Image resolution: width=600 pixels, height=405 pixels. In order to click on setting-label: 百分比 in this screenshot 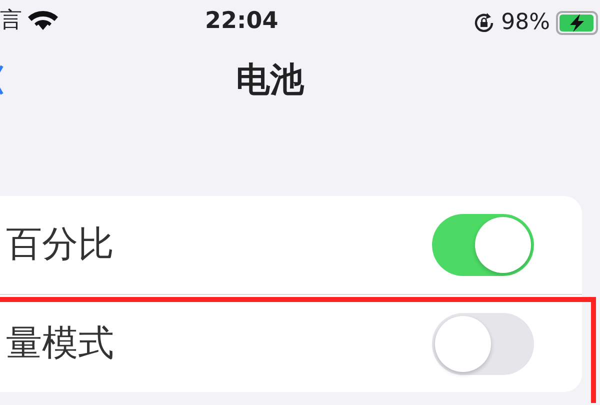, I will do `click(60, 245)`.